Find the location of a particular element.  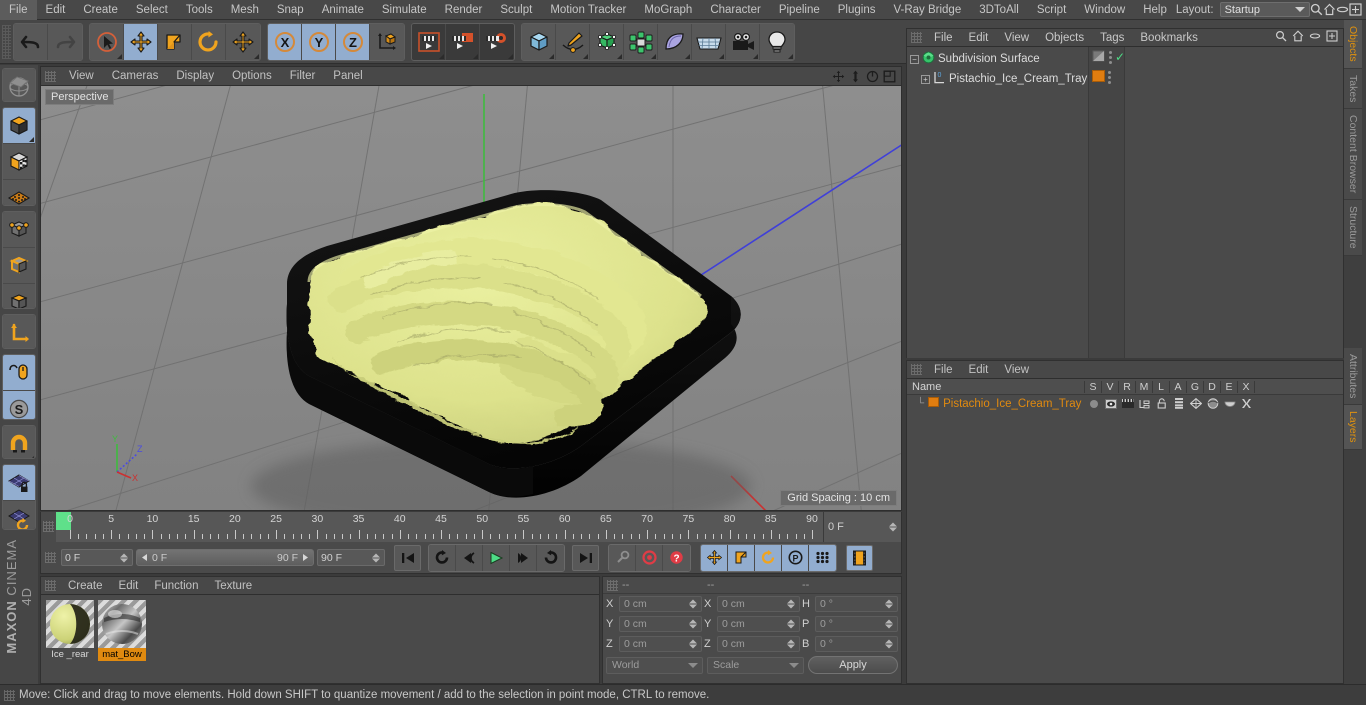

subdivision-state-icon is located at coordinates (1099, 57).